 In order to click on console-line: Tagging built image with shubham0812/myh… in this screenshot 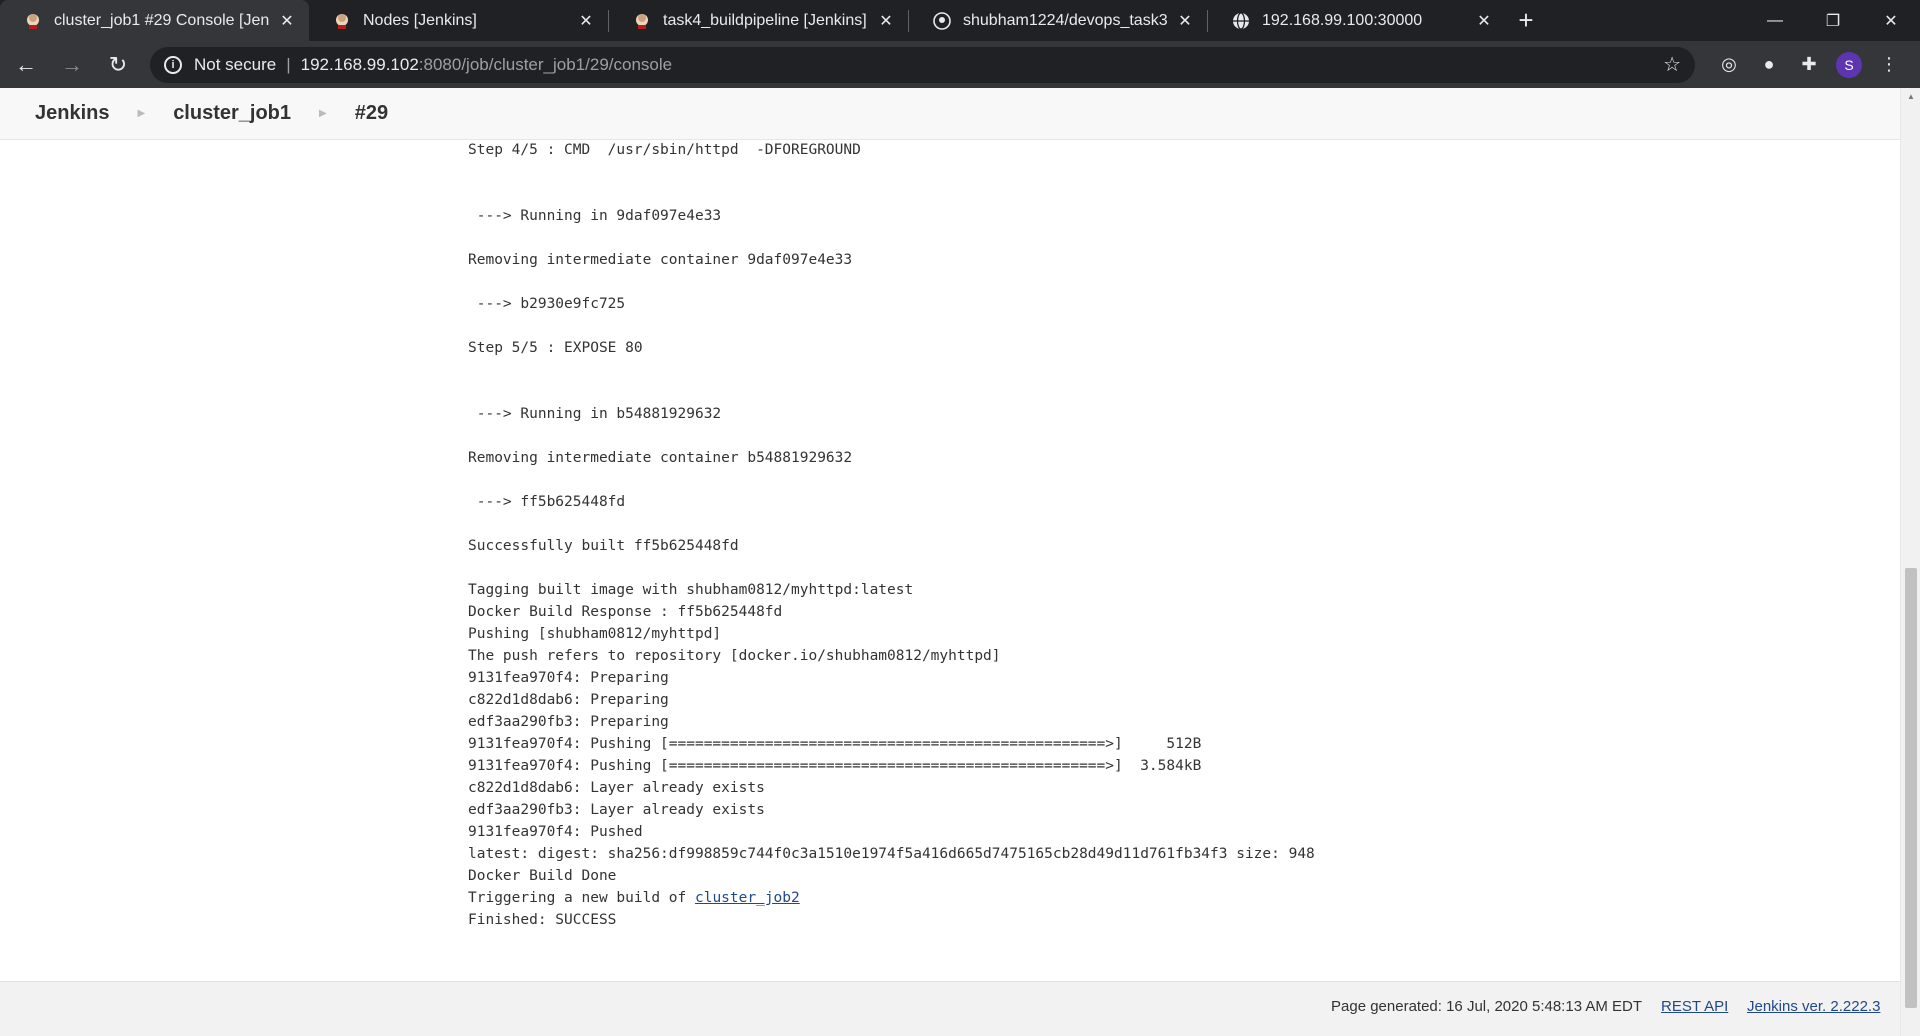, I will do `click(691, 590)`.